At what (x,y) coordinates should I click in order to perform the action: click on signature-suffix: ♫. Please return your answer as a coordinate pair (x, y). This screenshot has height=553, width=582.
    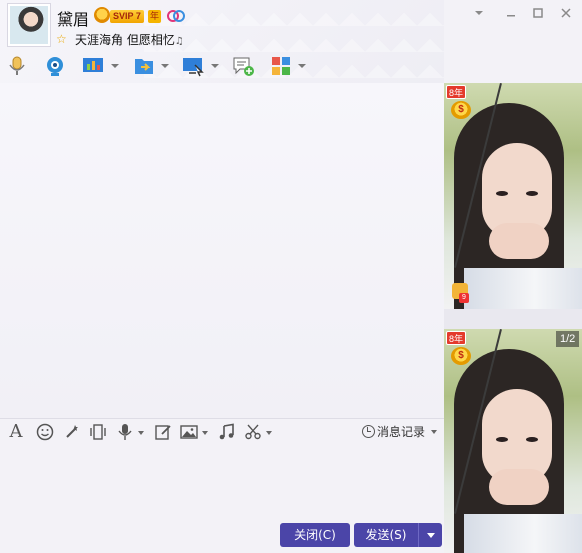
    Looking at the image, I should click on (179, 41).